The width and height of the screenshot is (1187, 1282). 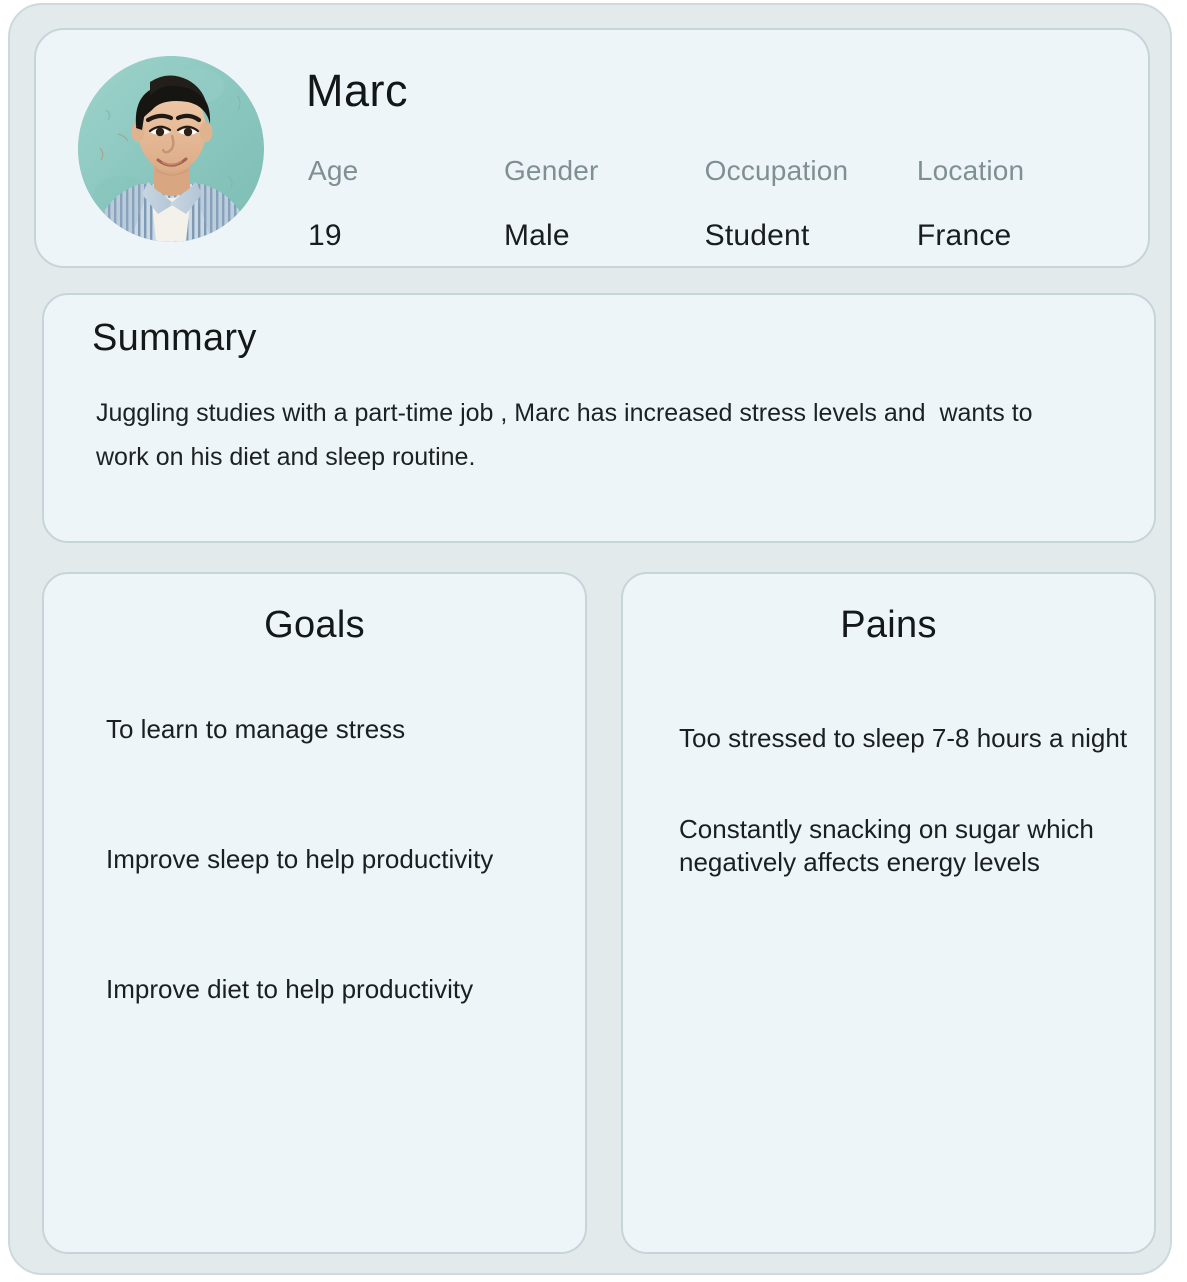 I want to click on pains-title: Pains, so click(x=888, y=625).